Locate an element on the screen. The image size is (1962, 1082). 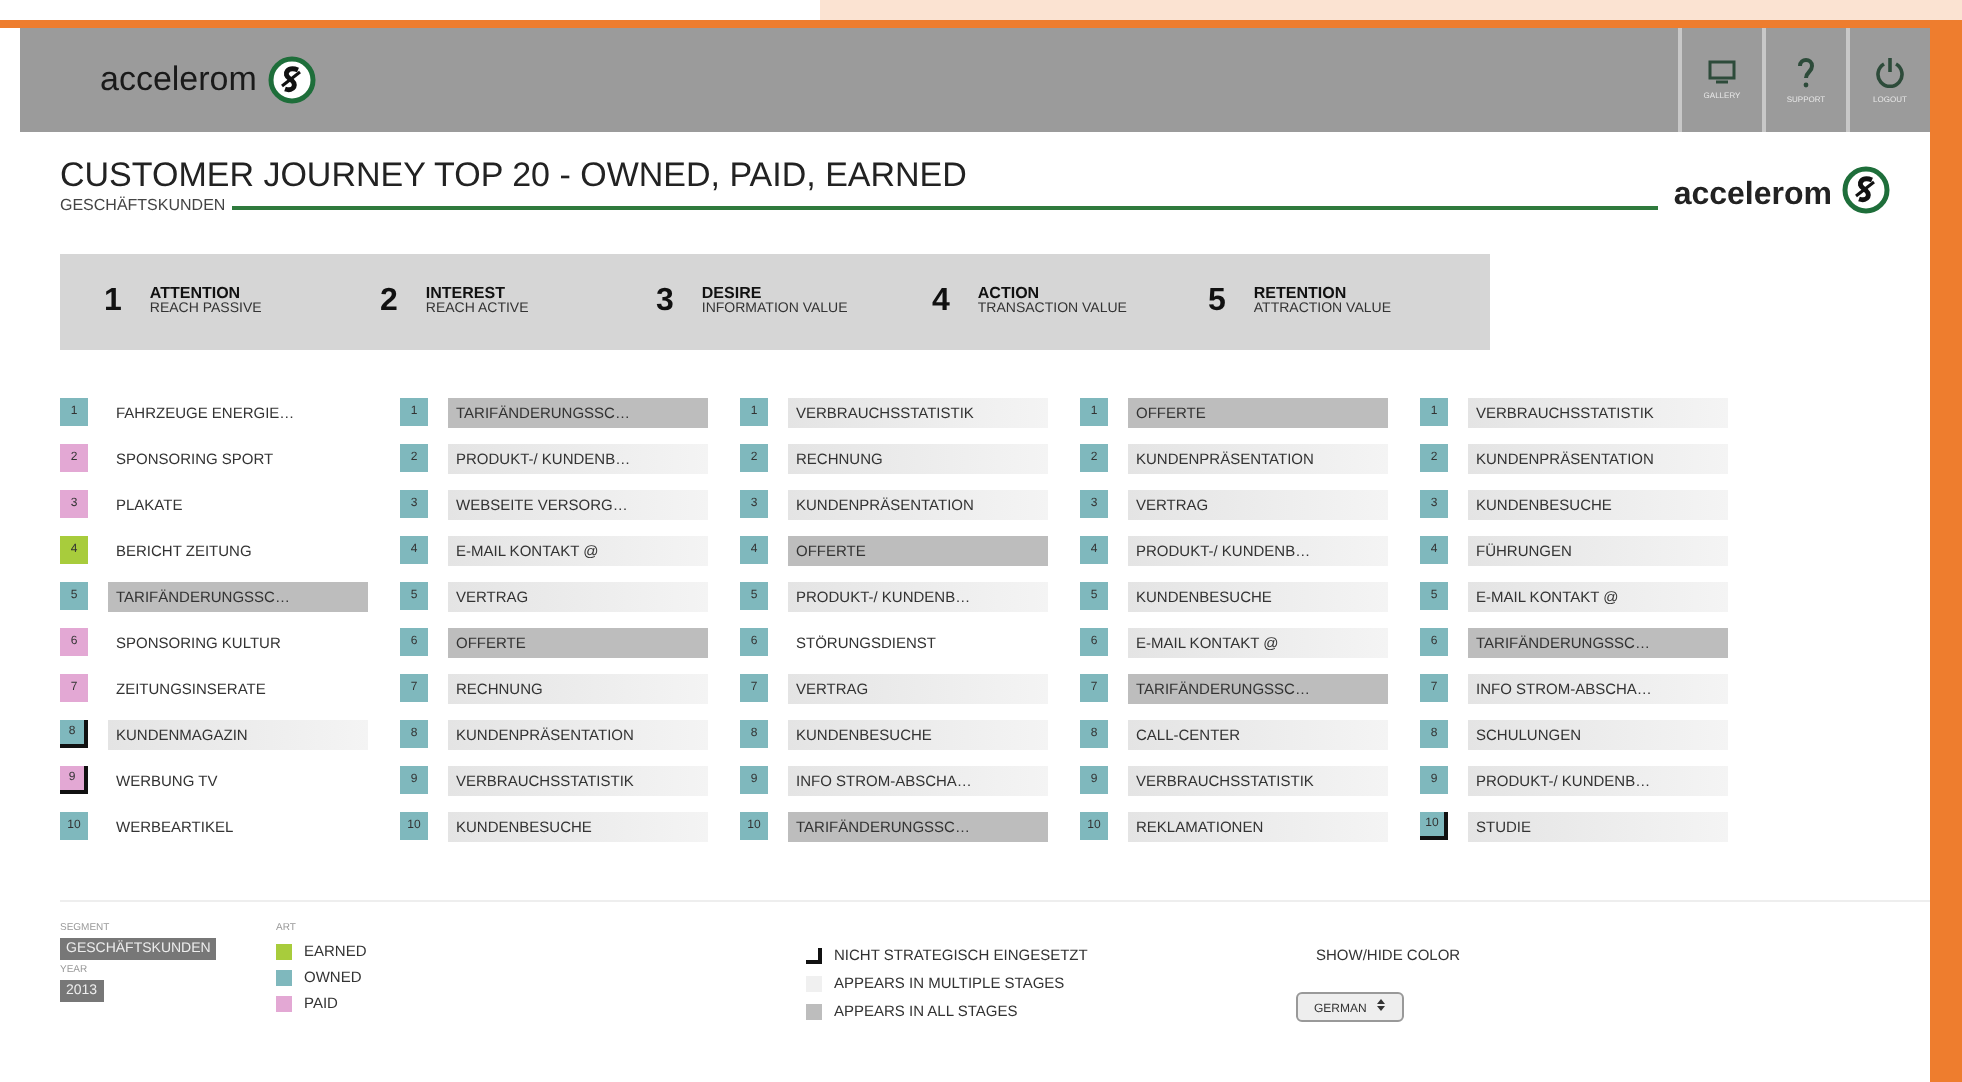
stage-name: RETENTION is located at coordinates (1301, 293).